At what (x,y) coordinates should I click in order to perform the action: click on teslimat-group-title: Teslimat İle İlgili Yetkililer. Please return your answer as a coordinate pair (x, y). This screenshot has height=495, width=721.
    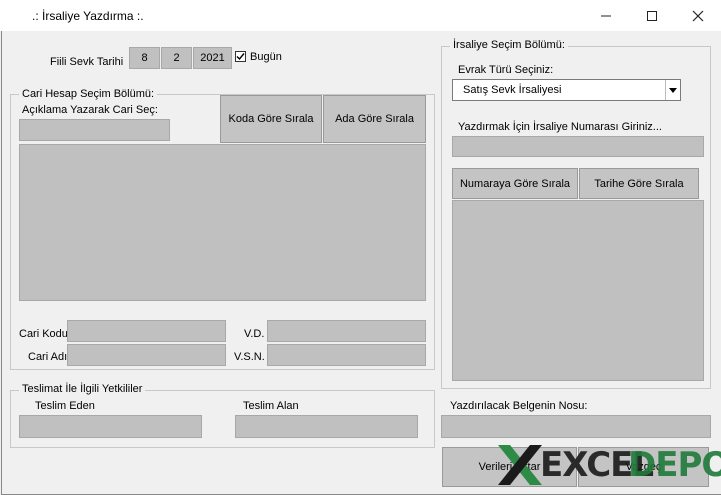
    Looking at the image, I should click on (82, 389).